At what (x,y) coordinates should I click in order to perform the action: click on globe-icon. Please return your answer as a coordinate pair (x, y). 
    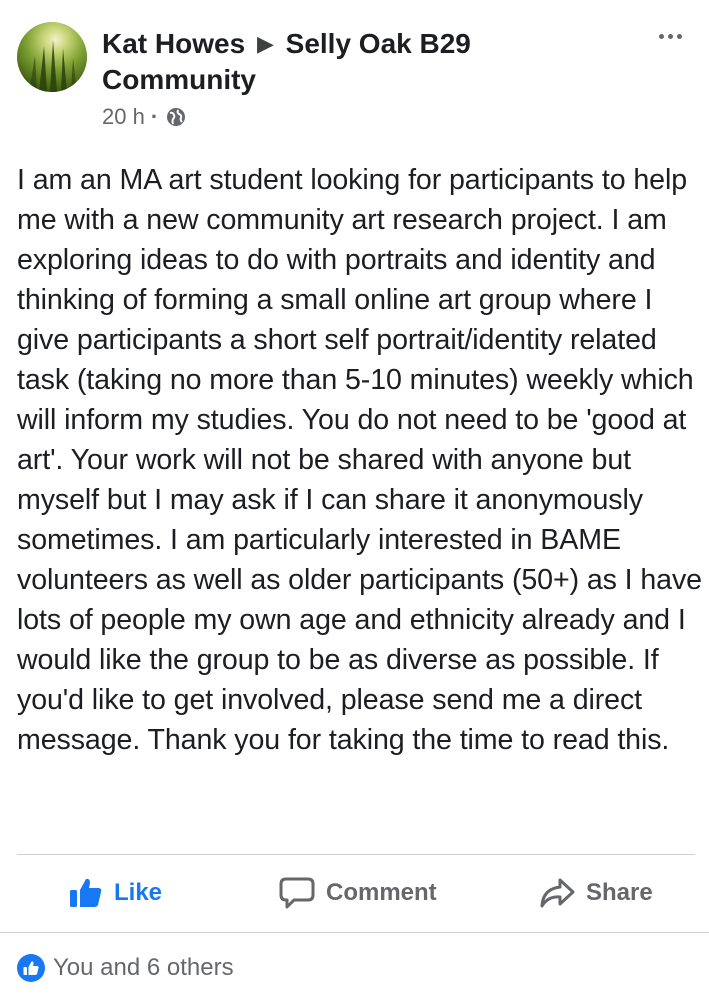
    Looking at the image, I should click on (176, 117).